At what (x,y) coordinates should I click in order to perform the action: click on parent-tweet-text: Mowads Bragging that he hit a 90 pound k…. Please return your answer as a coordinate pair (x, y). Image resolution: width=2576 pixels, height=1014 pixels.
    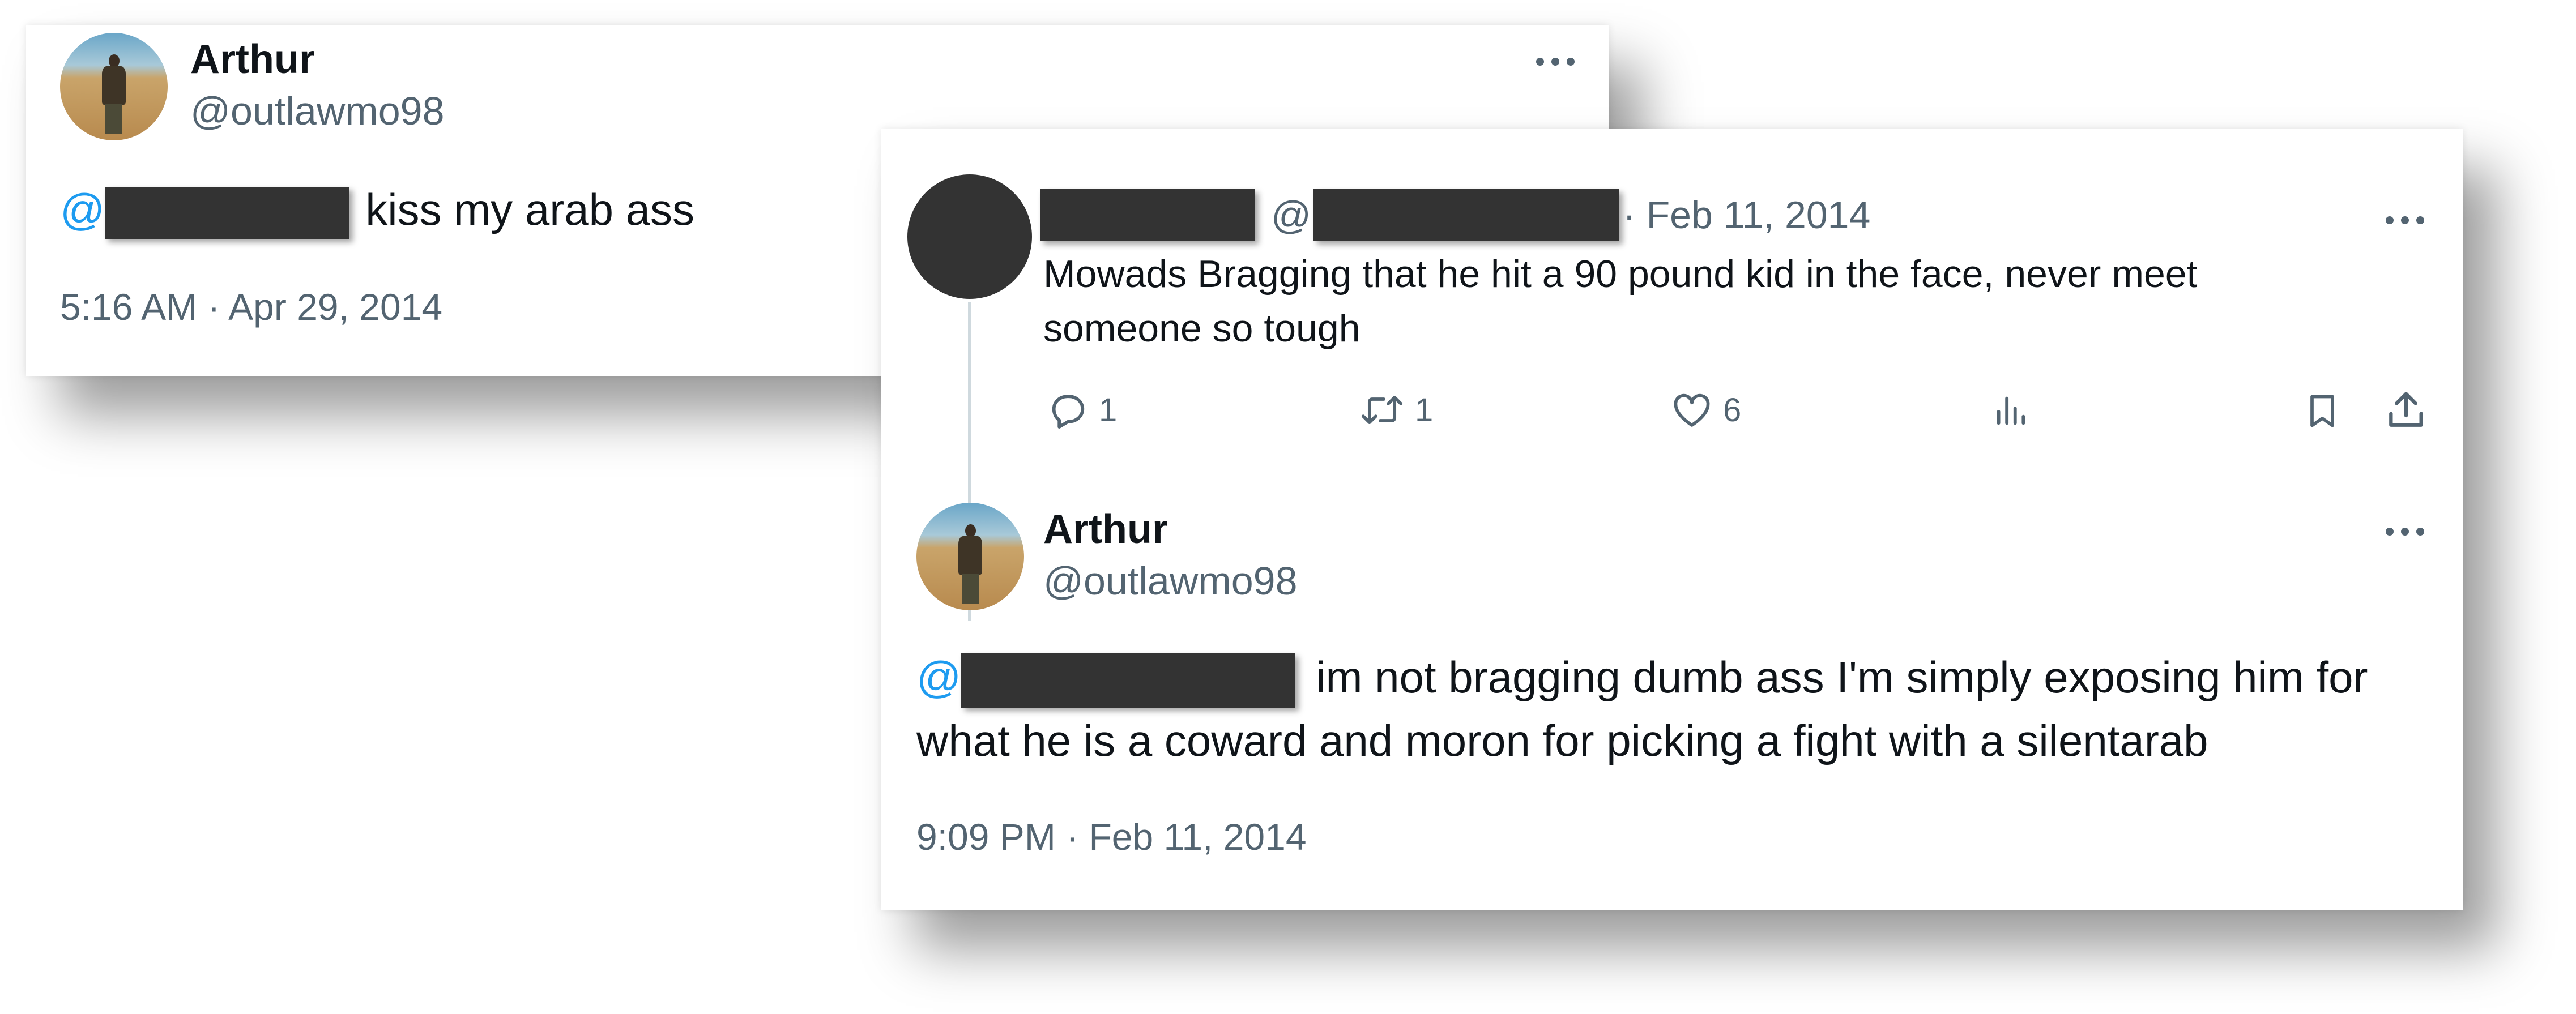
    Looking at the image, I should click on (1620, 301).